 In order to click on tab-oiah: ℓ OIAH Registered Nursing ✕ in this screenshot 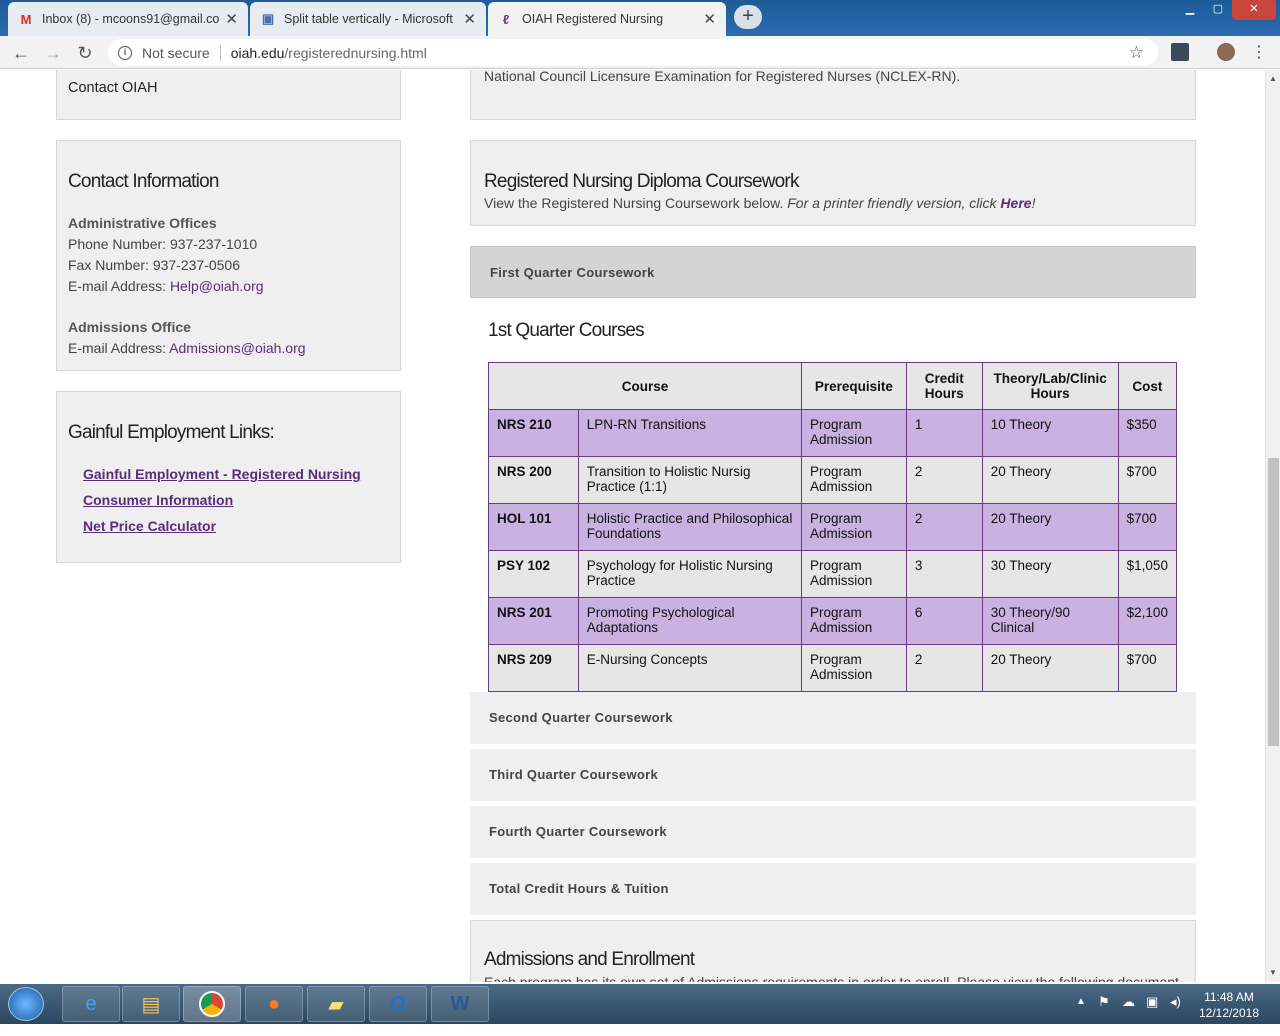, I will do `click(607, 19)`.